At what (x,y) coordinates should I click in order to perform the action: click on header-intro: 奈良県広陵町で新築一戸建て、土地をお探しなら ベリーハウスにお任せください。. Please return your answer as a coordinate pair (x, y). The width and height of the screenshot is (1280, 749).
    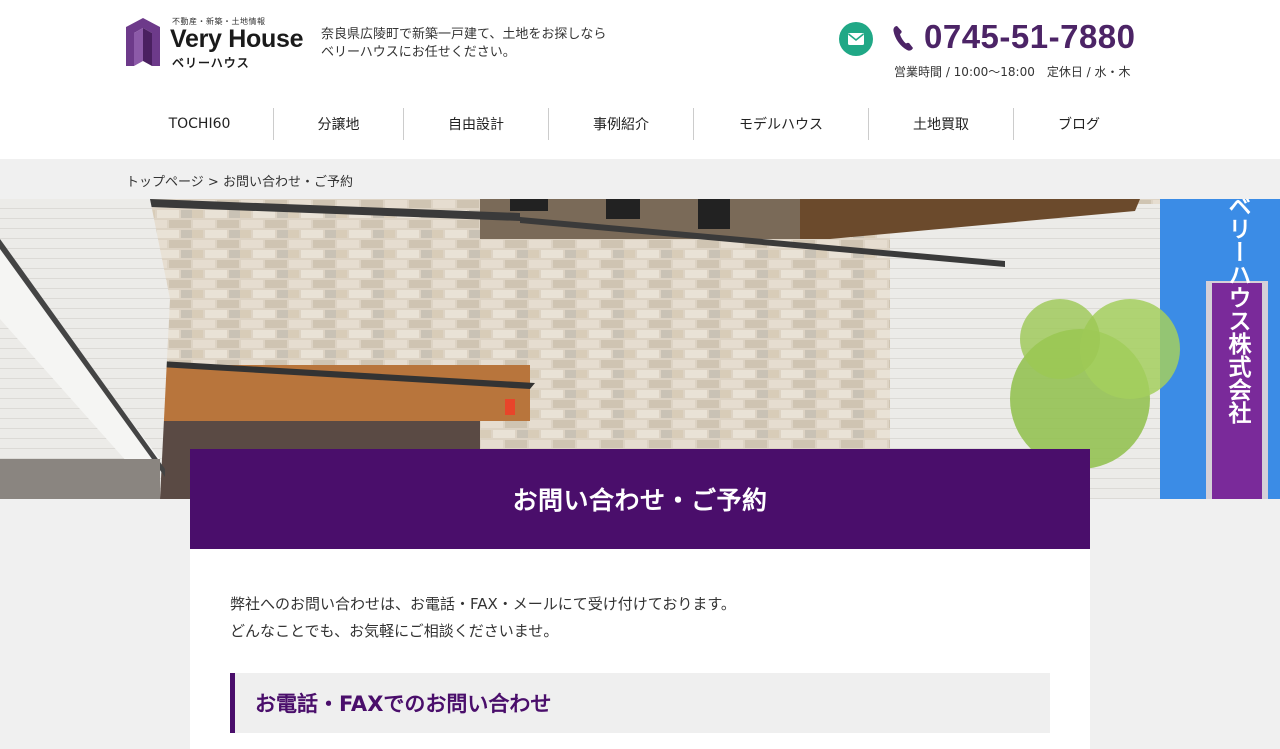
    Looking at the image, I should click on (486, 44).